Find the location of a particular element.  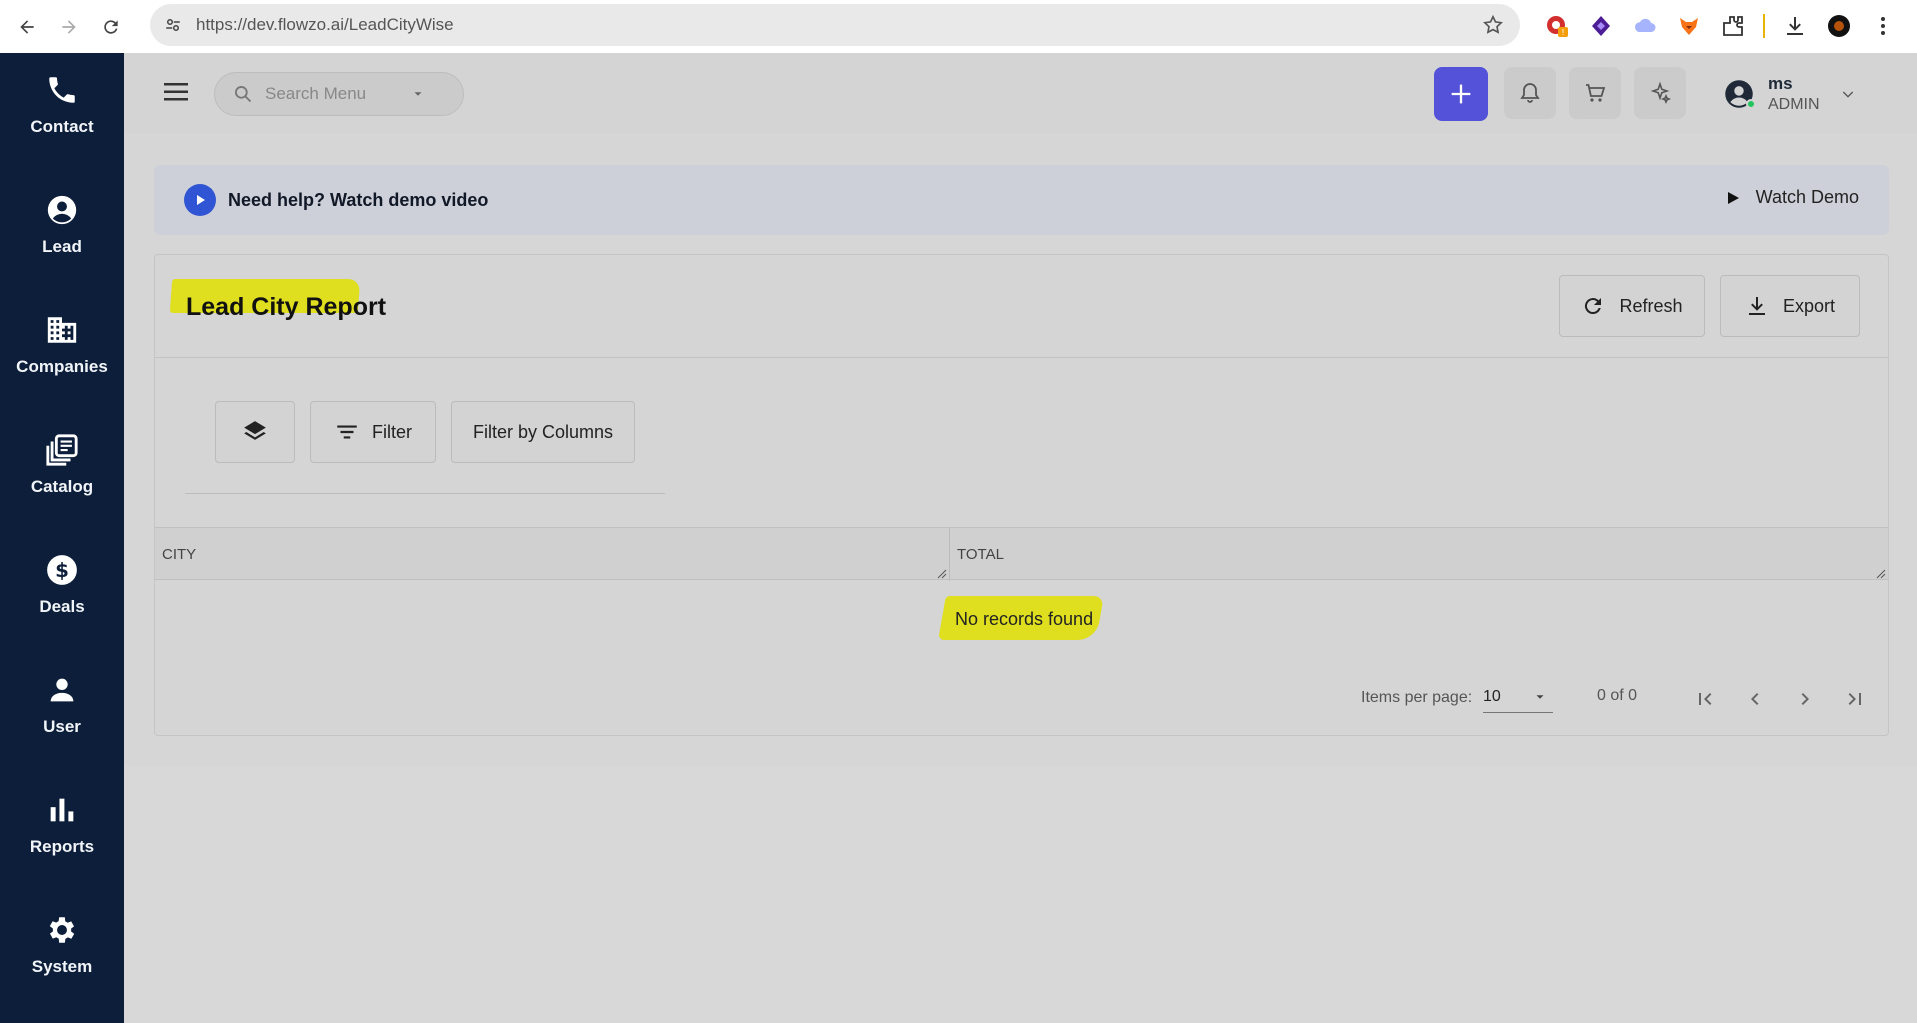

diamond-extension-icon is located at coordinates (1601, 26).